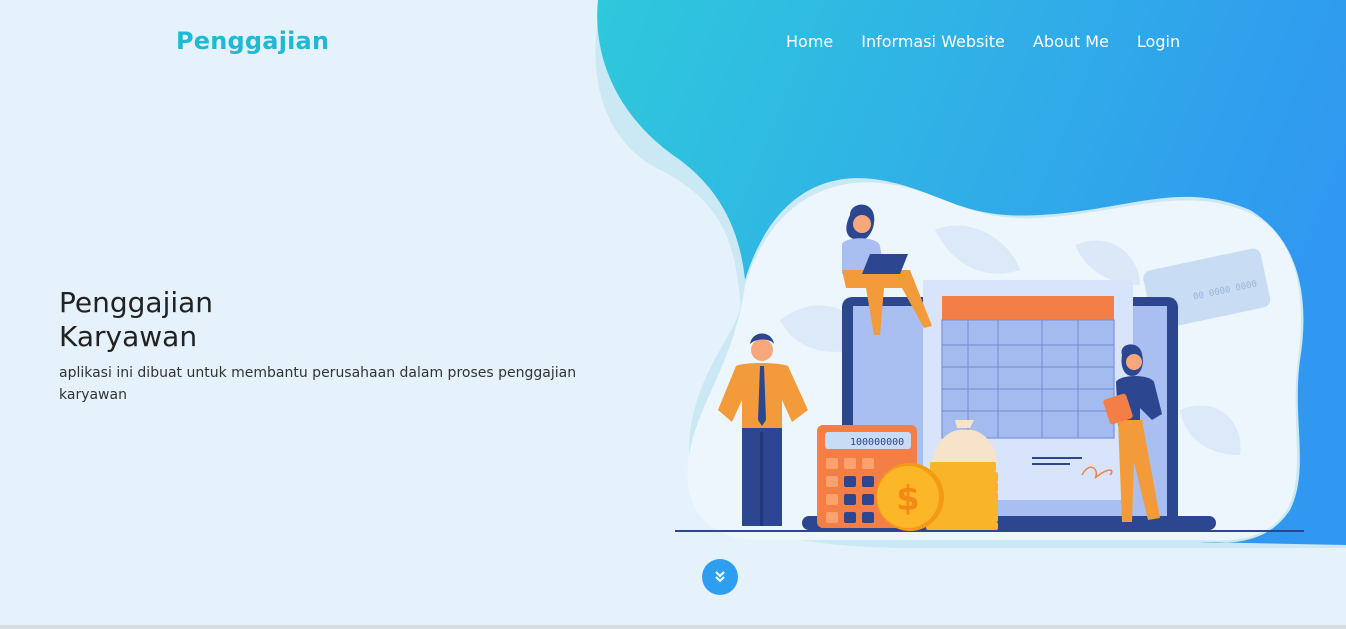 Image resolution: width=1346 pixels, height=629 pixels. Describe the element at coordinates (673, 627) in the screenshot. I see `page-bottom-border` at that location.